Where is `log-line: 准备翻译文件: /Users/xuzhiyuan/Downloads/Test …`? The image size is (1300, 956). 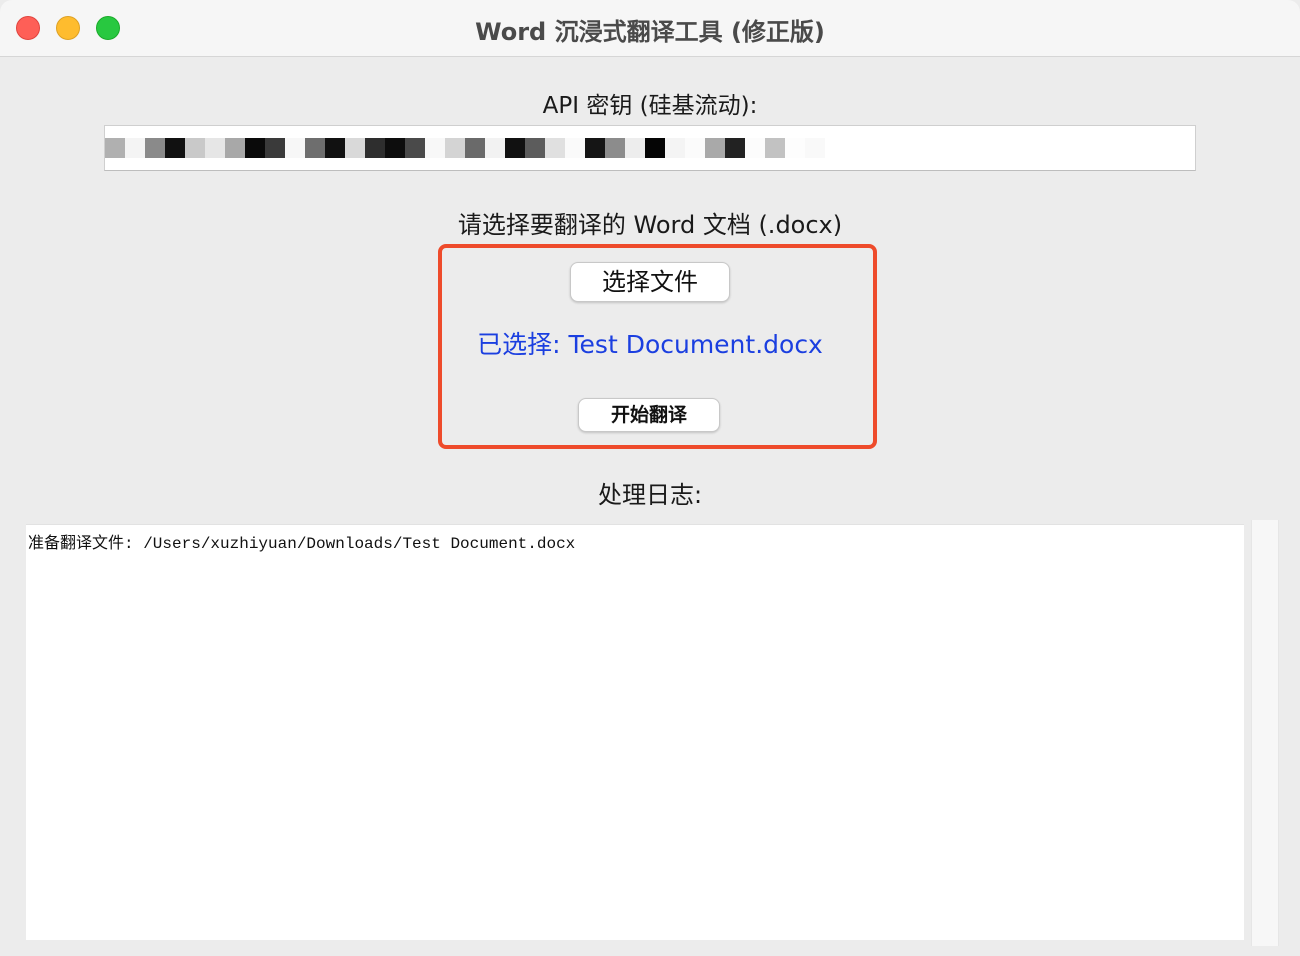 log-line: 准备翻译文件: /Users/xuzhiyuan/Downloads/Test … is located at coordinates (302, 544).